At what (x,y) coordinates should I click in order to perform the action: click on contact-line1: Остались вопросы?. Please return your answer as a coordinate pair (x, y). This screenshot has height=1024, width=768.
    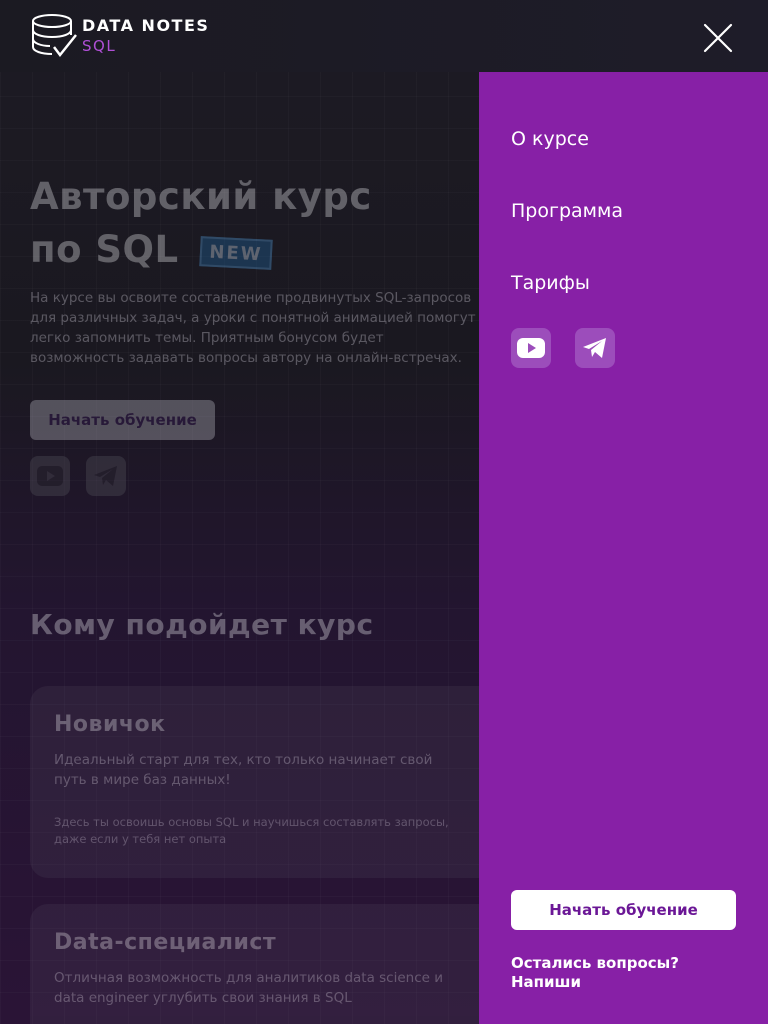
    Looking at the image, I should click on (595, 963).